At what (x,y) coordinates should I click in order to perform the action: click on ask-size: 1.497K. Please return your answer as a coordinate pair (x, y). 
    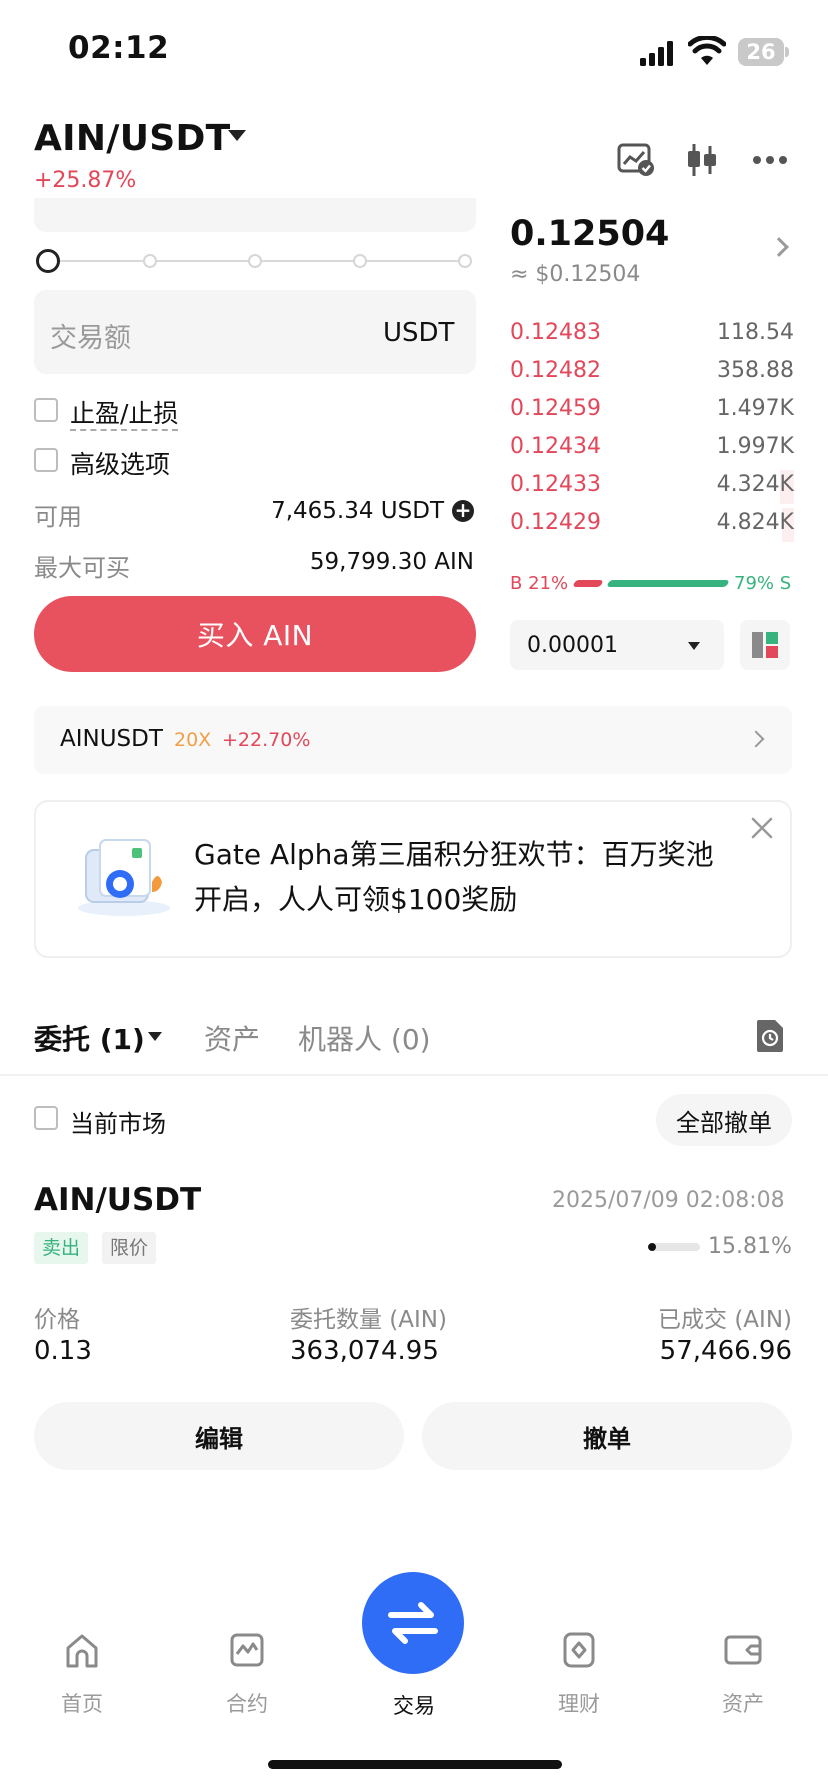
    Looking at the image, I should click on (755, 408).